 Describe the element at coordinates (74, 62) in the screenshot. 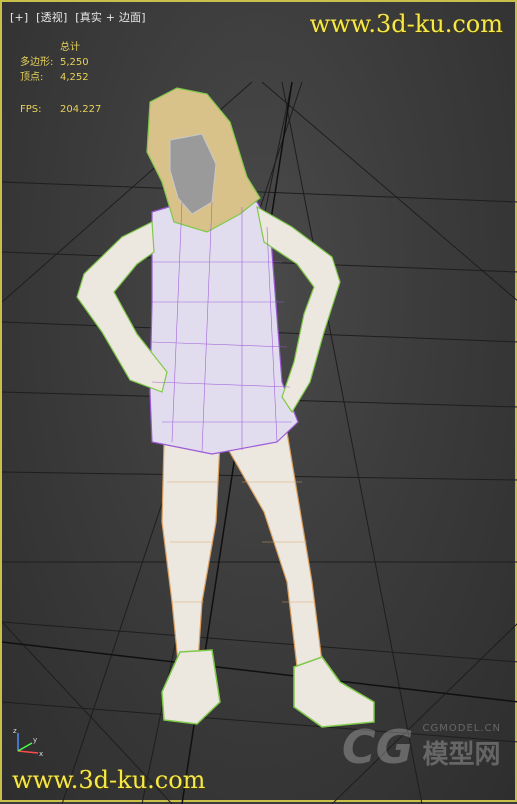

I see `polygons-value: 5,250` at that location.